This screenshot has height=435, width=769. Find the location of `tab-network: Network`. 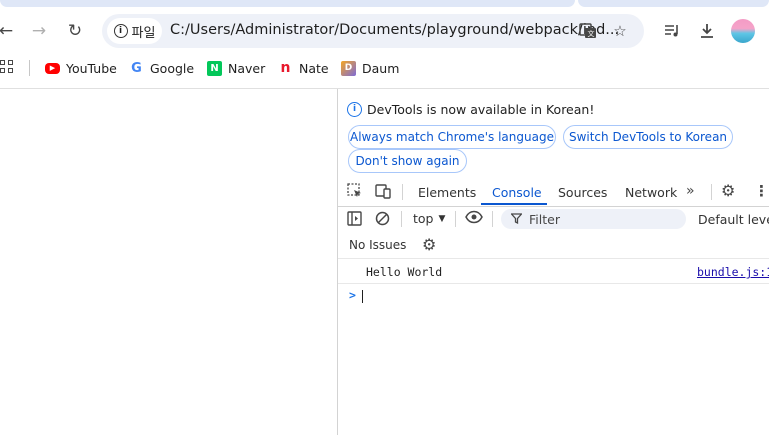

tab-network: Network is located at coordinates (651, 192).